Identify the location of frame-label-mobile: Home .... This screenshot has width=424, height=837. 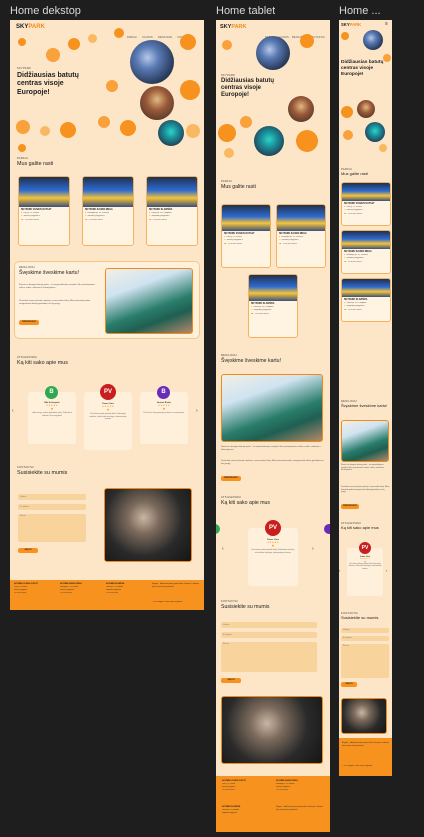
(369, 11).